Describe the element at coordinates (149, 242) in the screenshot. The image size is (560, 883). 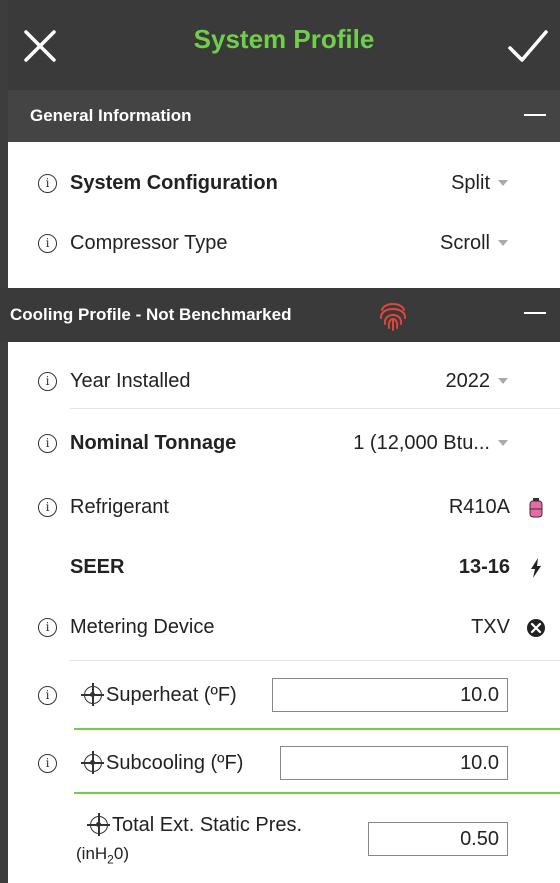
I see `row-label: Compressor Type` at that location.